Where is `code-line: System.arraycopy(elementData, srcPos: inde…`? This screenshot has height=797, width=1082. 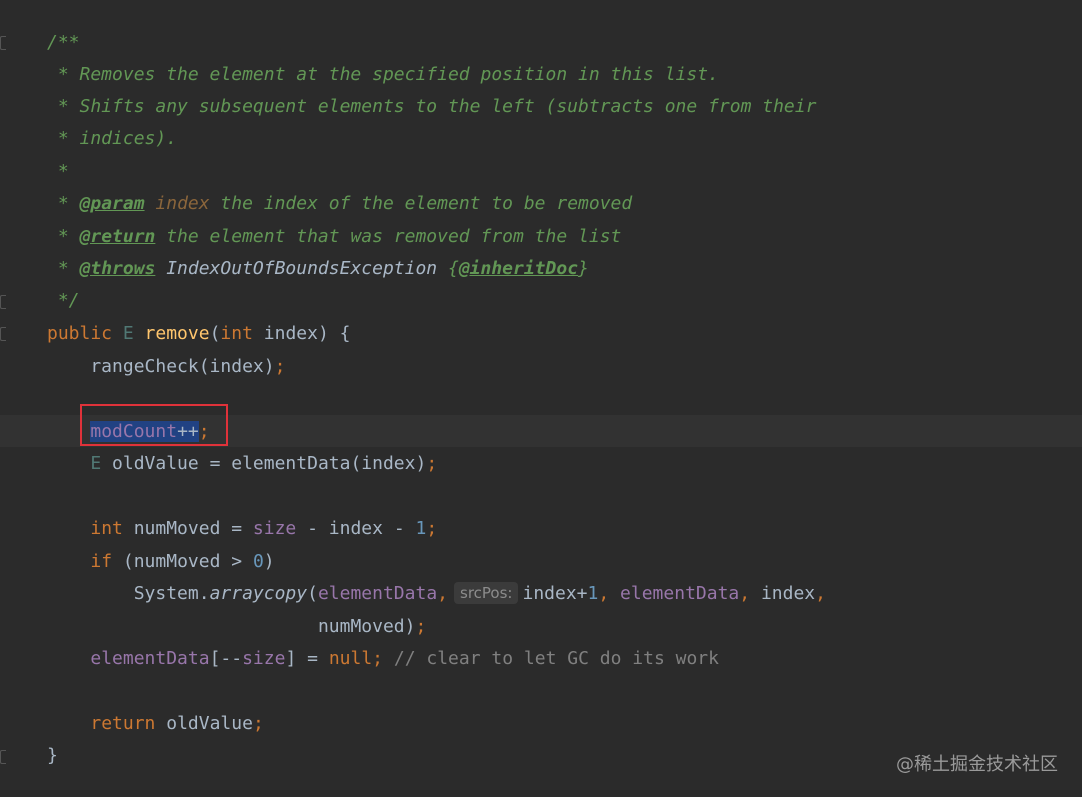 code-line: System.arraycopy(elementData, srcPos: inde… is located at coordinates (436, 594).